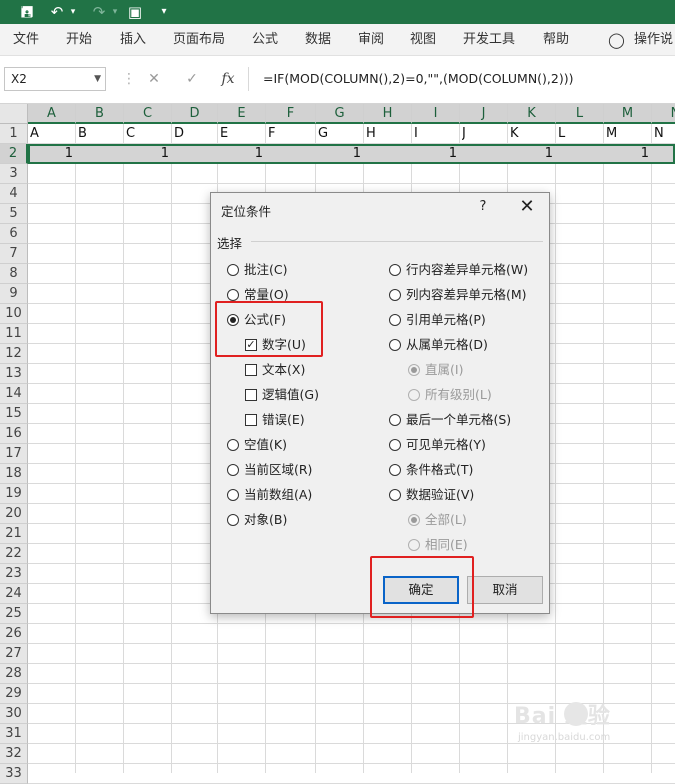 The image size is (675, 784). I want to click on cell-c2: 1, so click(148, 154).